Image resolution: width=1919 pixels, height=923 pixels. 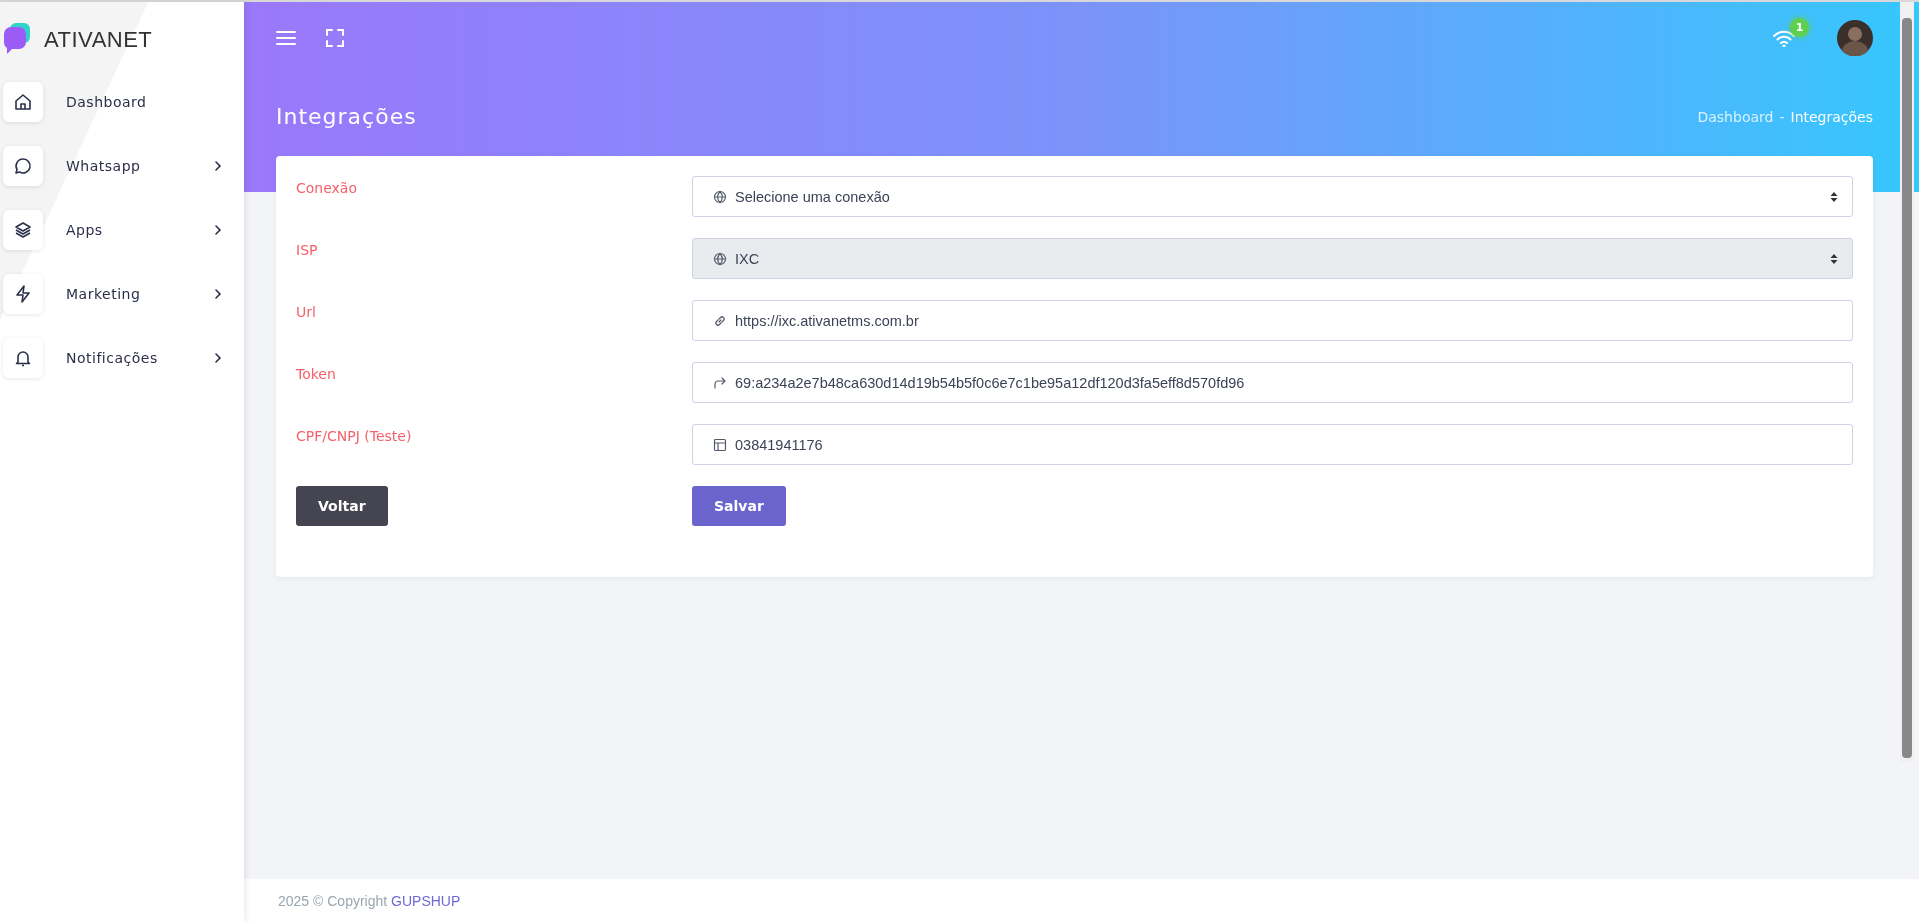 I want to click on avatar, so click(x=1855, y=38).